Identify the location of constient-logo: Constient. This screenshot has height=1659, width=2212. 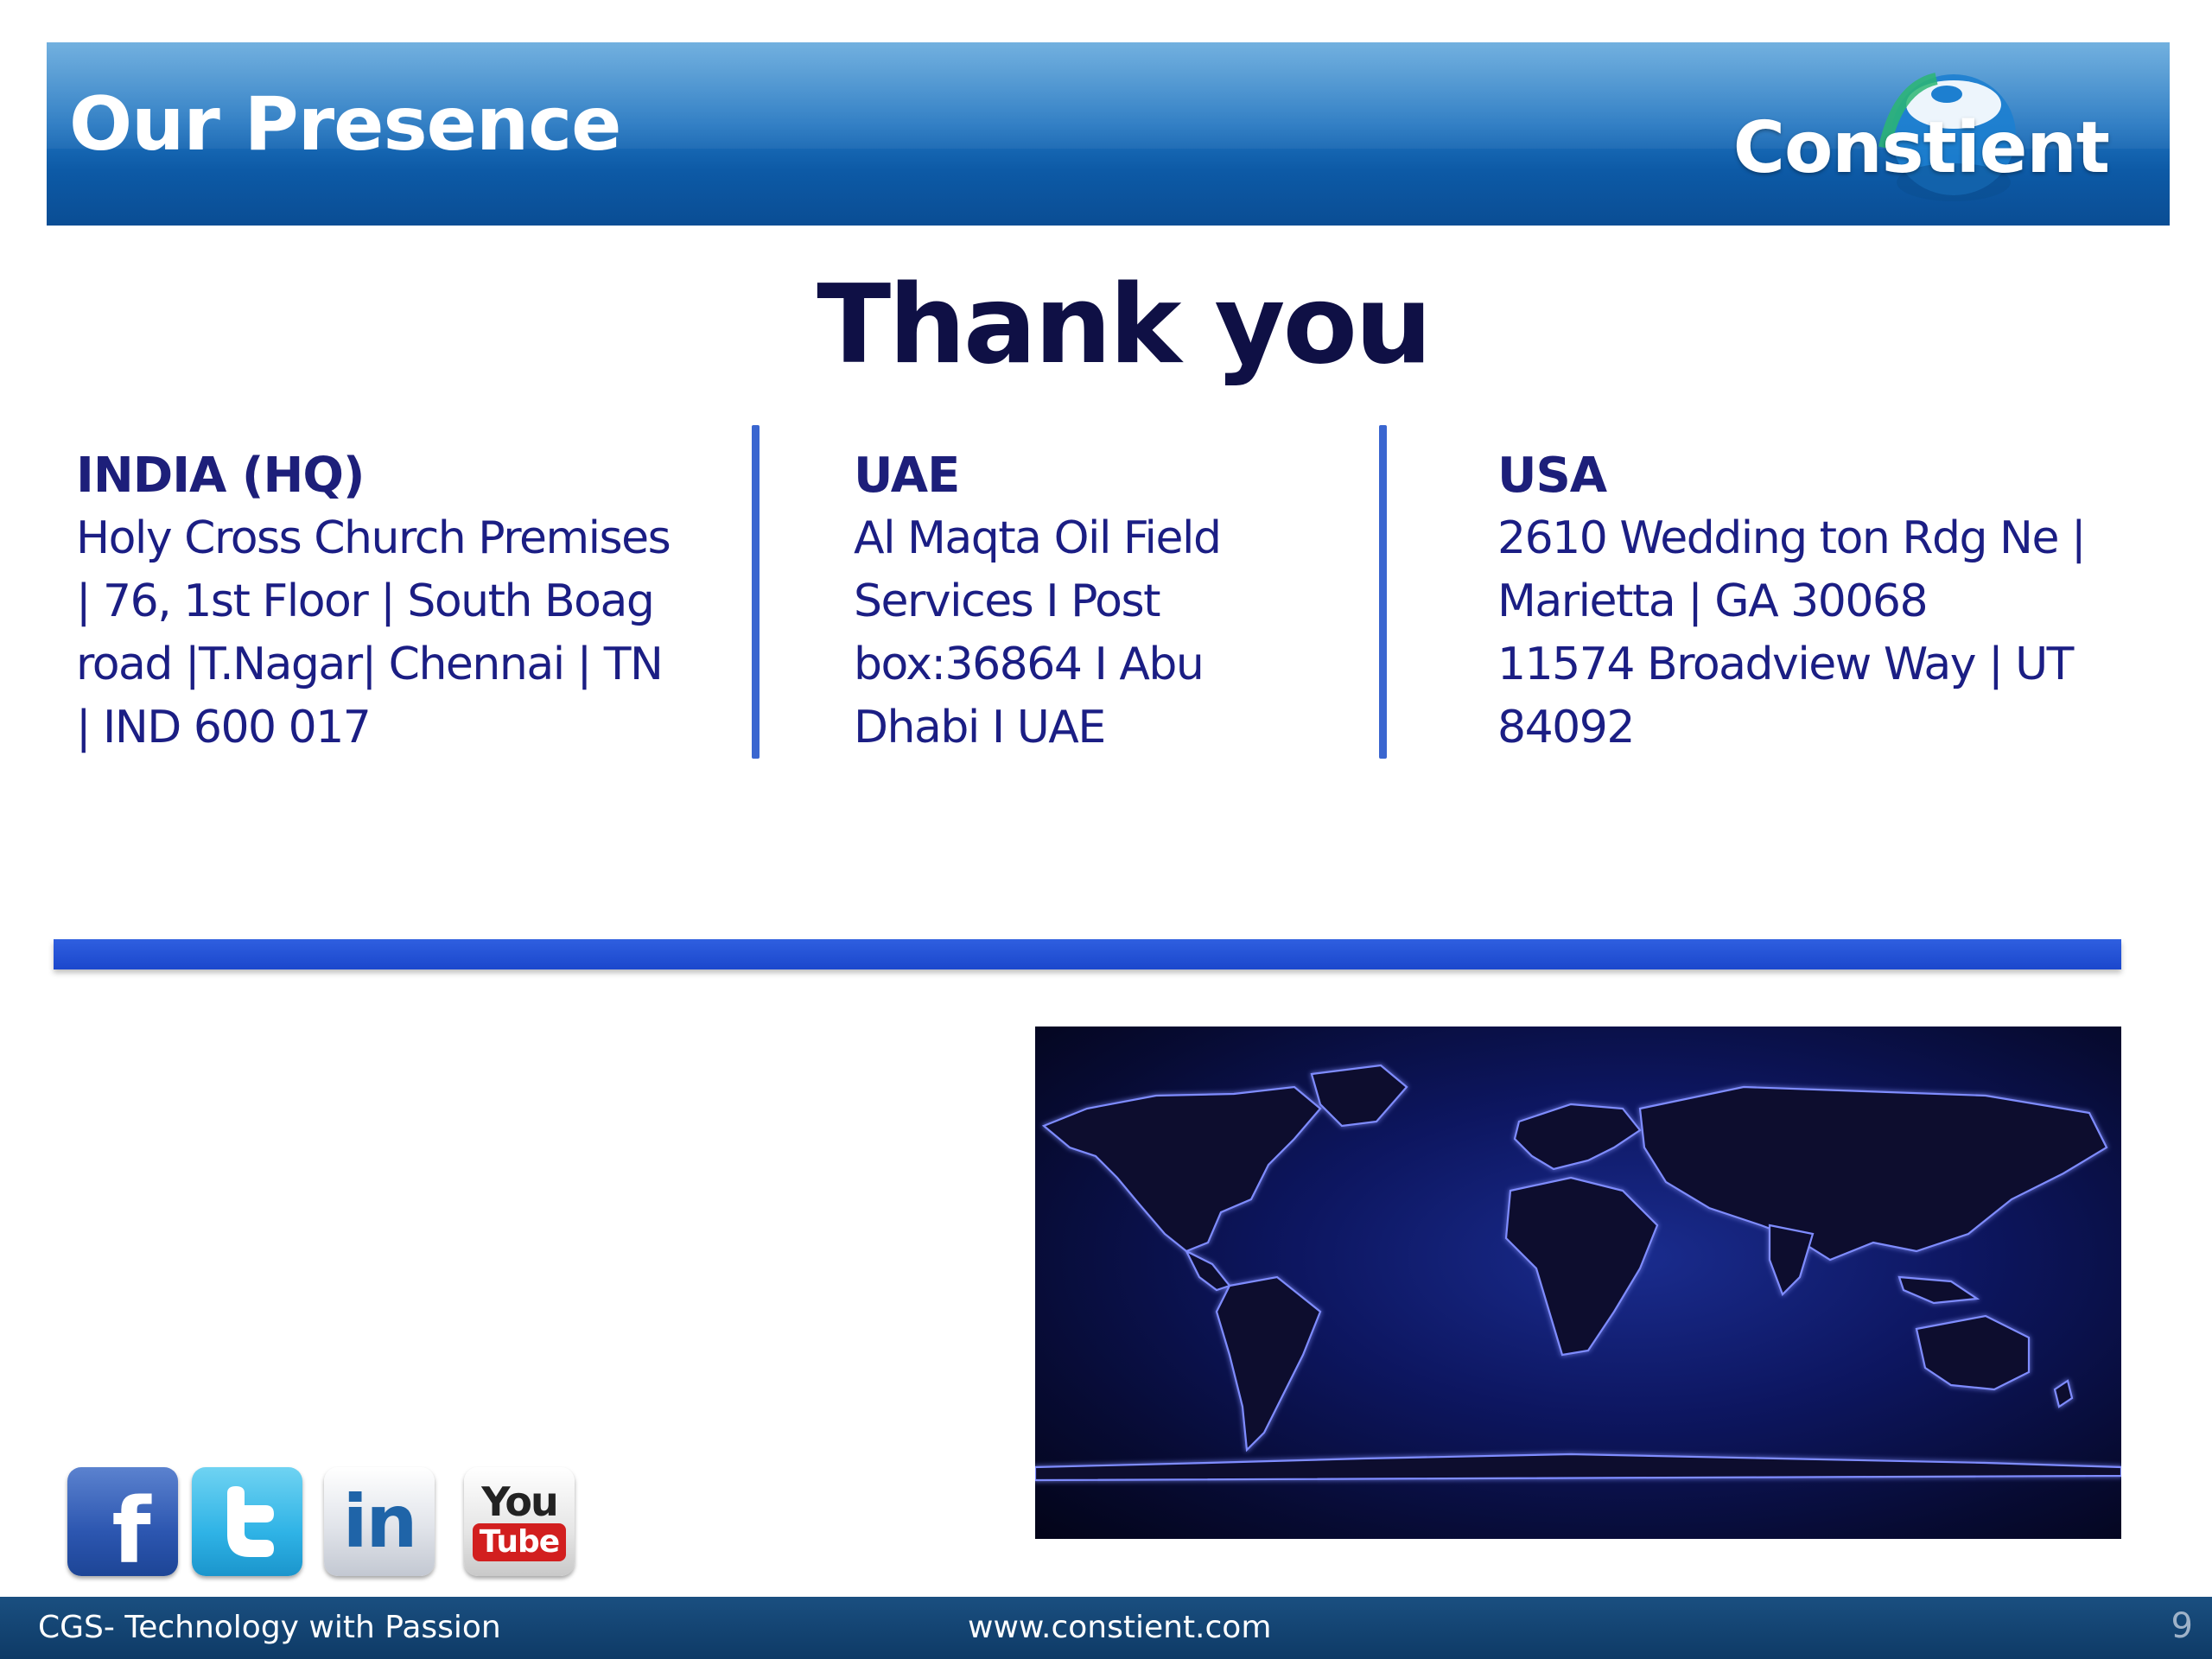
(1925, 139).